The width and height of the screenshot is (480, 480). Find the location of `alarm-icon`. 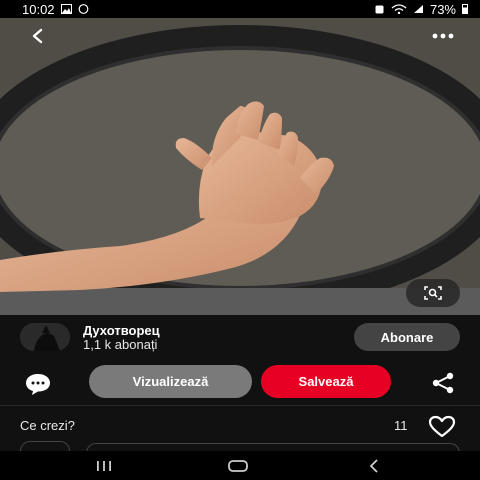

alarm-icon is located at coordinates (379, 9).